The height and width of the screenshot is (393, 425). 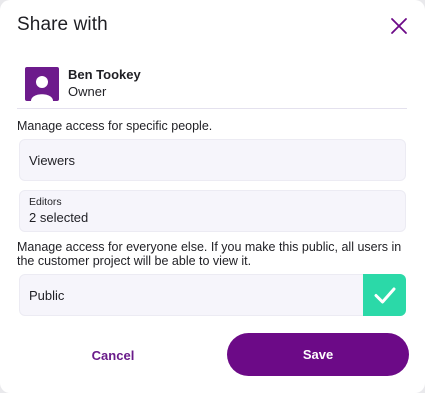 I want to click on checkmark-icon, so click(x=384, y=295).